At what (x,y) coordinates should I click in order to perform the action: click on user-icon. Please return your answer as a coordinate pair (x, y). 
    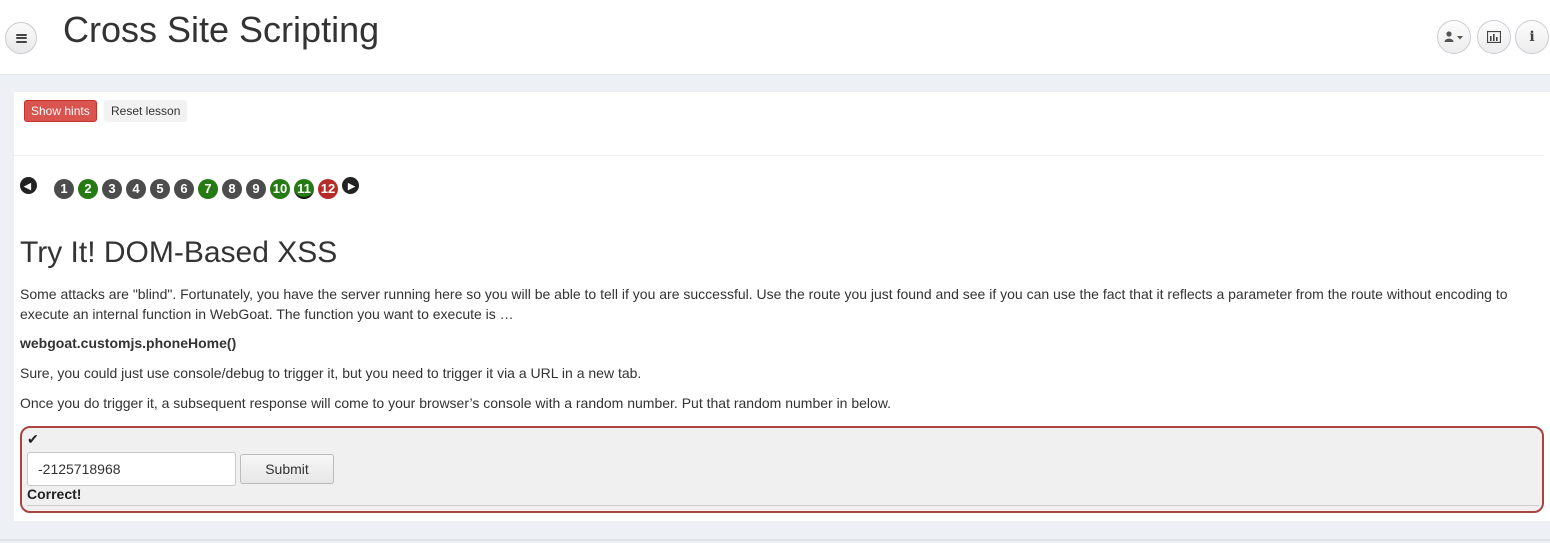
    Looking at the image, I should click on (1453, 36).